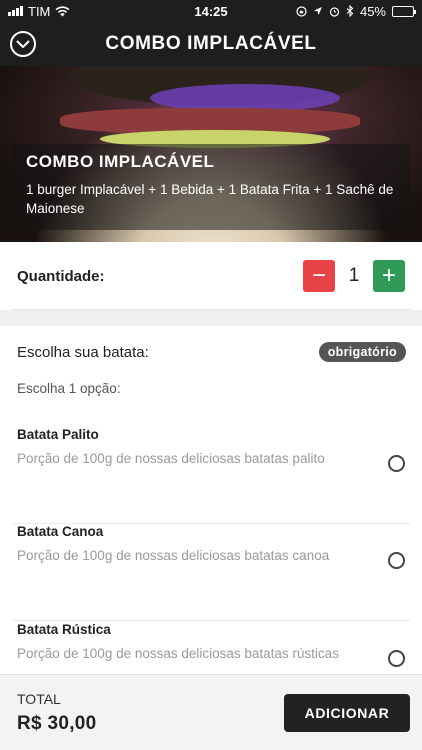  What do you see at coordinates (57, 723) in the screenshot?
I see `total-price: R$ 30,00` at bounding box center [57, 723].